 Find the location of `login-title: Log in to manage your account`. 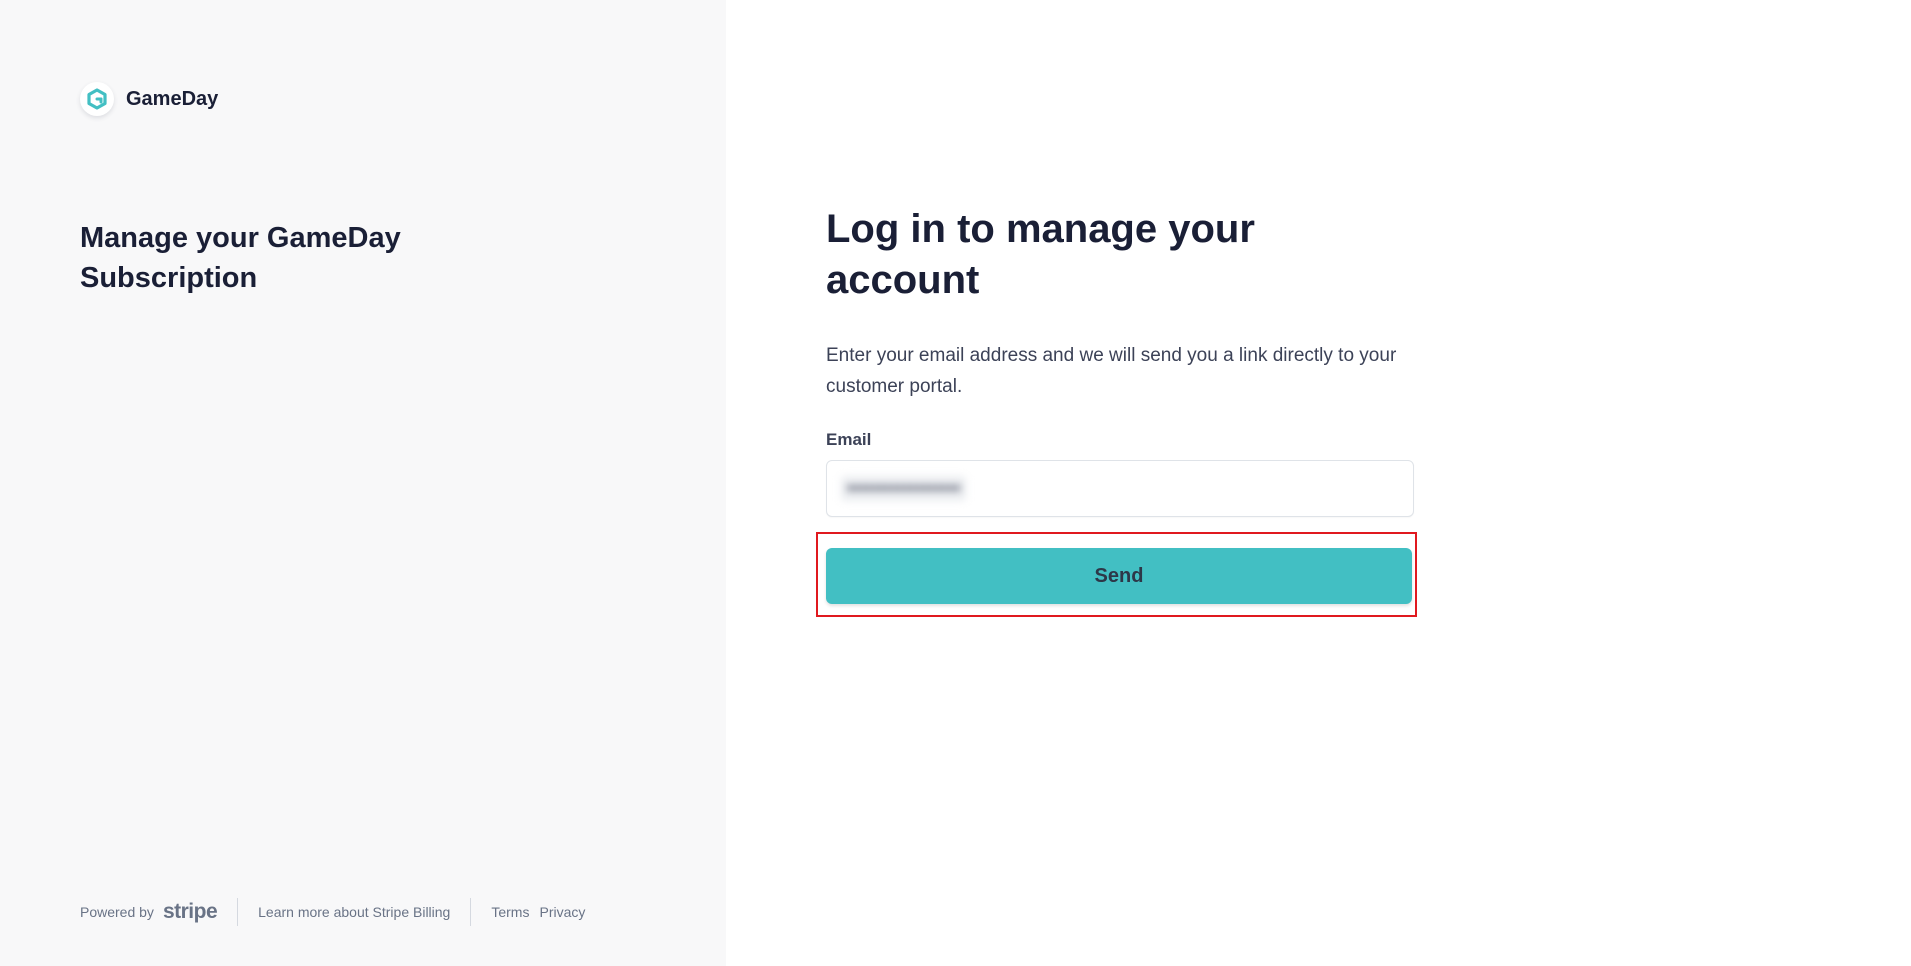

login-title: Log in to manage your account is located at coordinates (1040, 254).